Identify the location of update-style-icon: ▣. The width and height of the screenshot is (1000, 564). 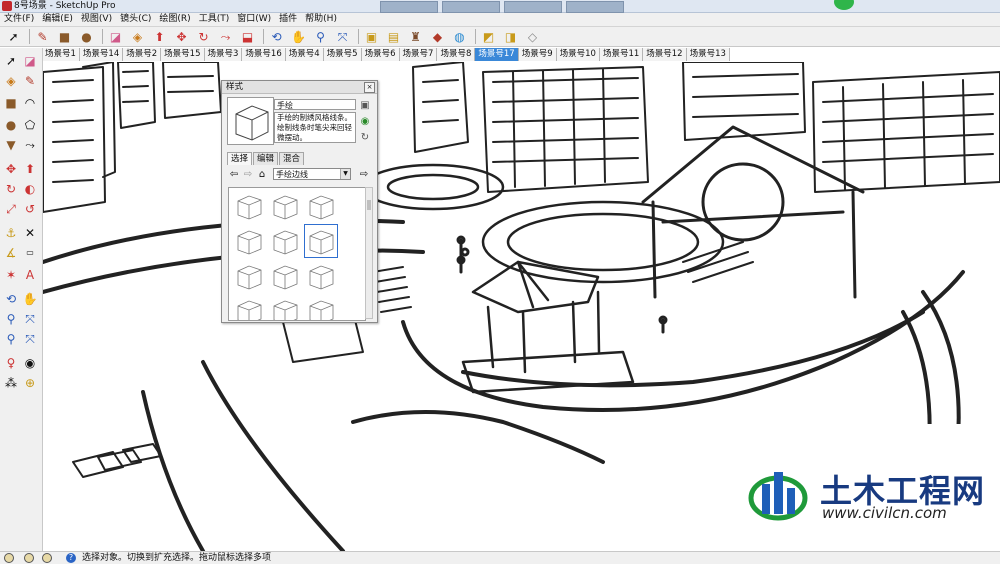
(365, 105).